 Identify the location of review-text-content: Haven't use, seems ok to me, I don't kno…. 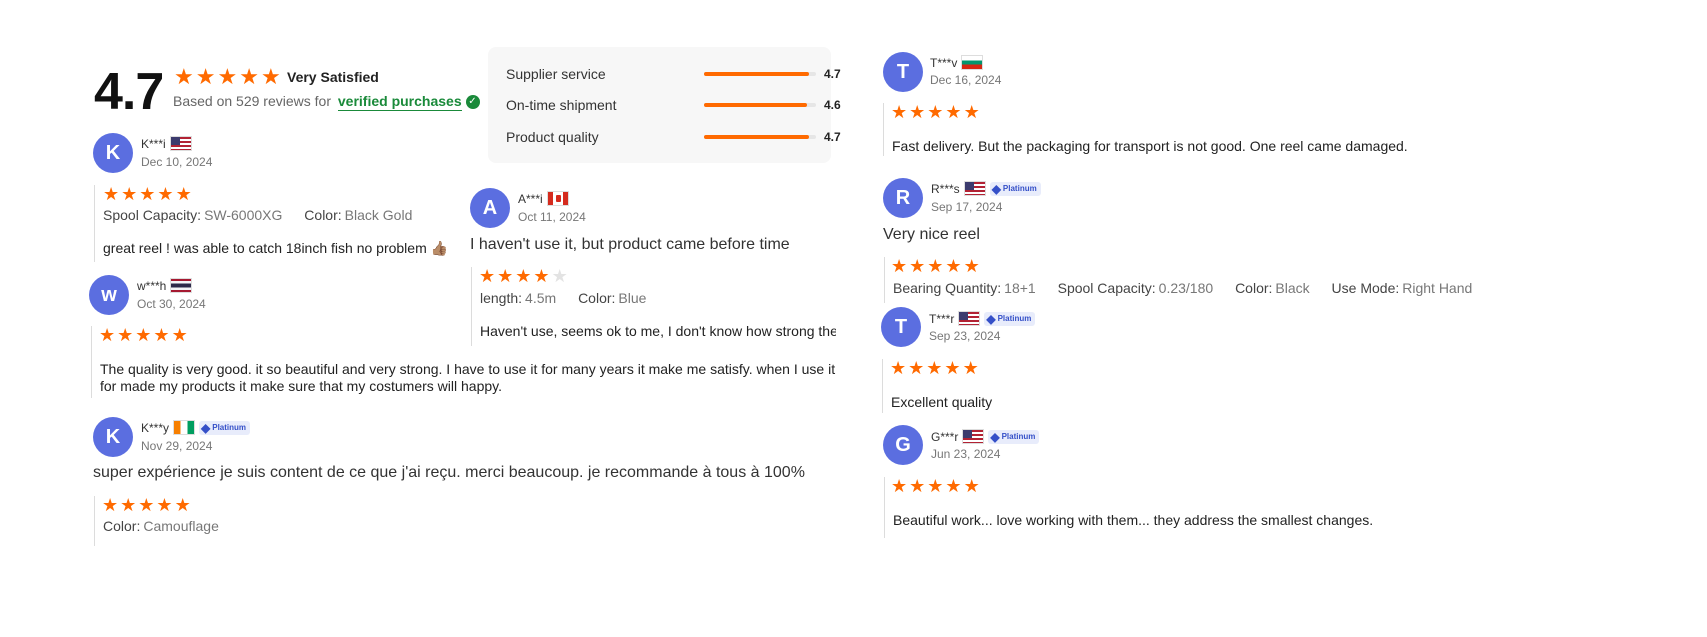
(658, 331).